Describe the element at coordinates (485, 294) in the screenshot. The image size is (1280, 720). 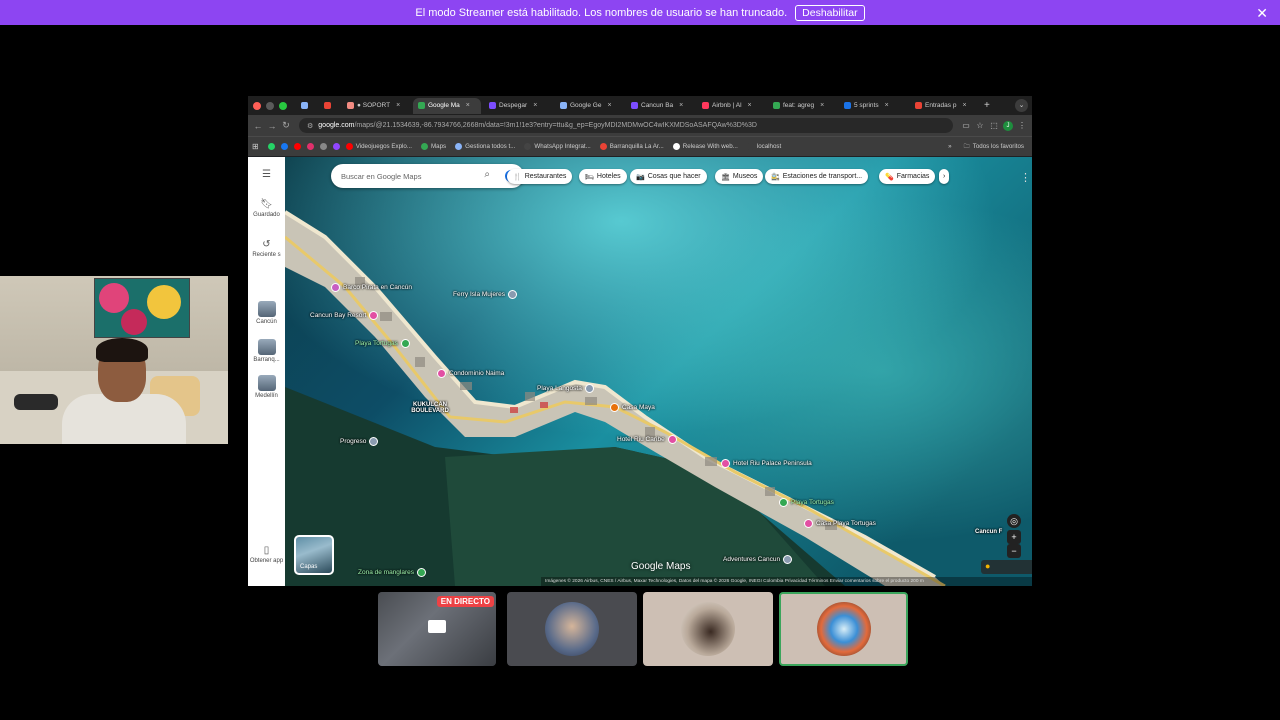
I see `map-place-pin: Ferry Isla Mujeres` at that location.